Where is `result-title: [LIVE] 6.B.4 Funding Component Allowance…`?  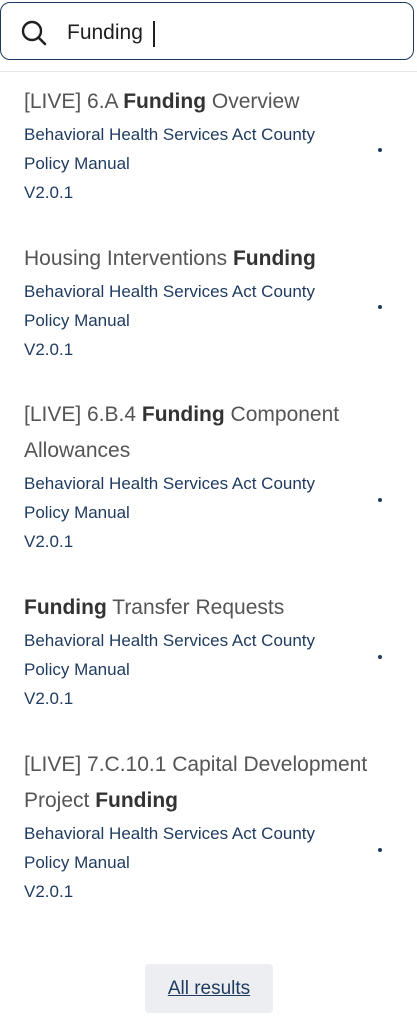
result-title: [LIVE] 6.B.4 Funding Component Allowance… is located at coordinates (204, 433).